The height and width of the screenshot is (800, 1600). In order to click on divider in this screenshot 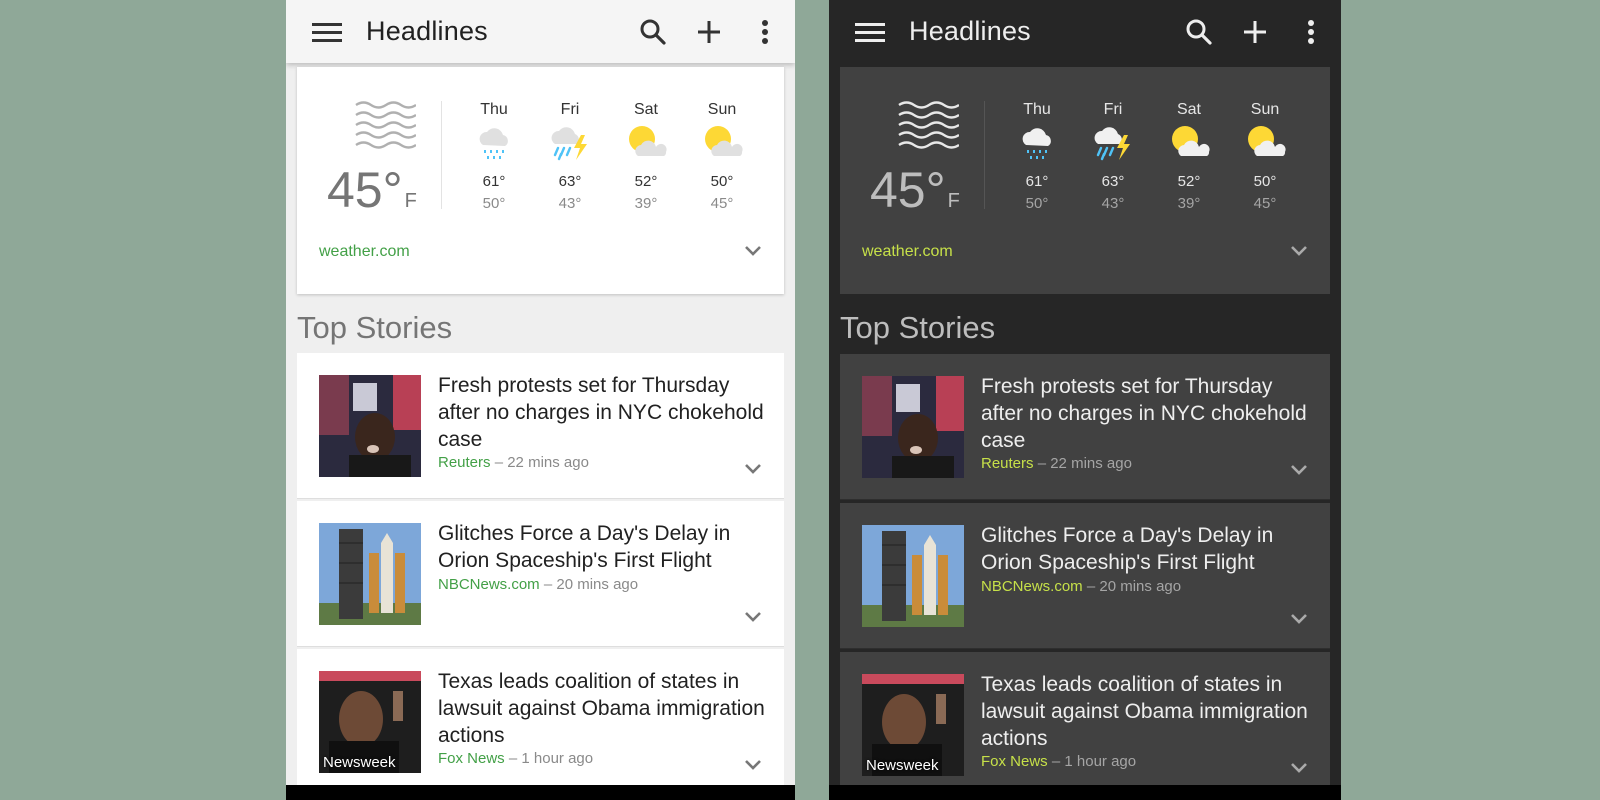, I will do `click(441, 155)`.